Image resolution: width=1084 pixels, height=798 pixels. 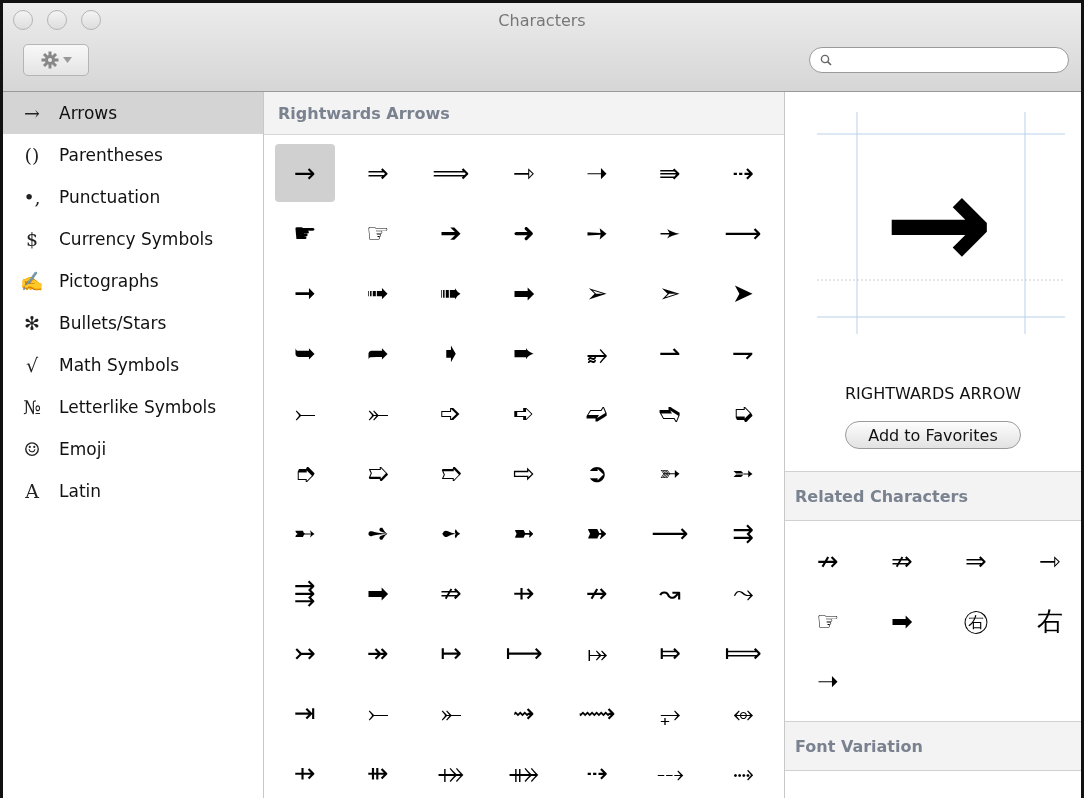 I want to click on category-item: •, Punctuation, so click(x=133, y=197).